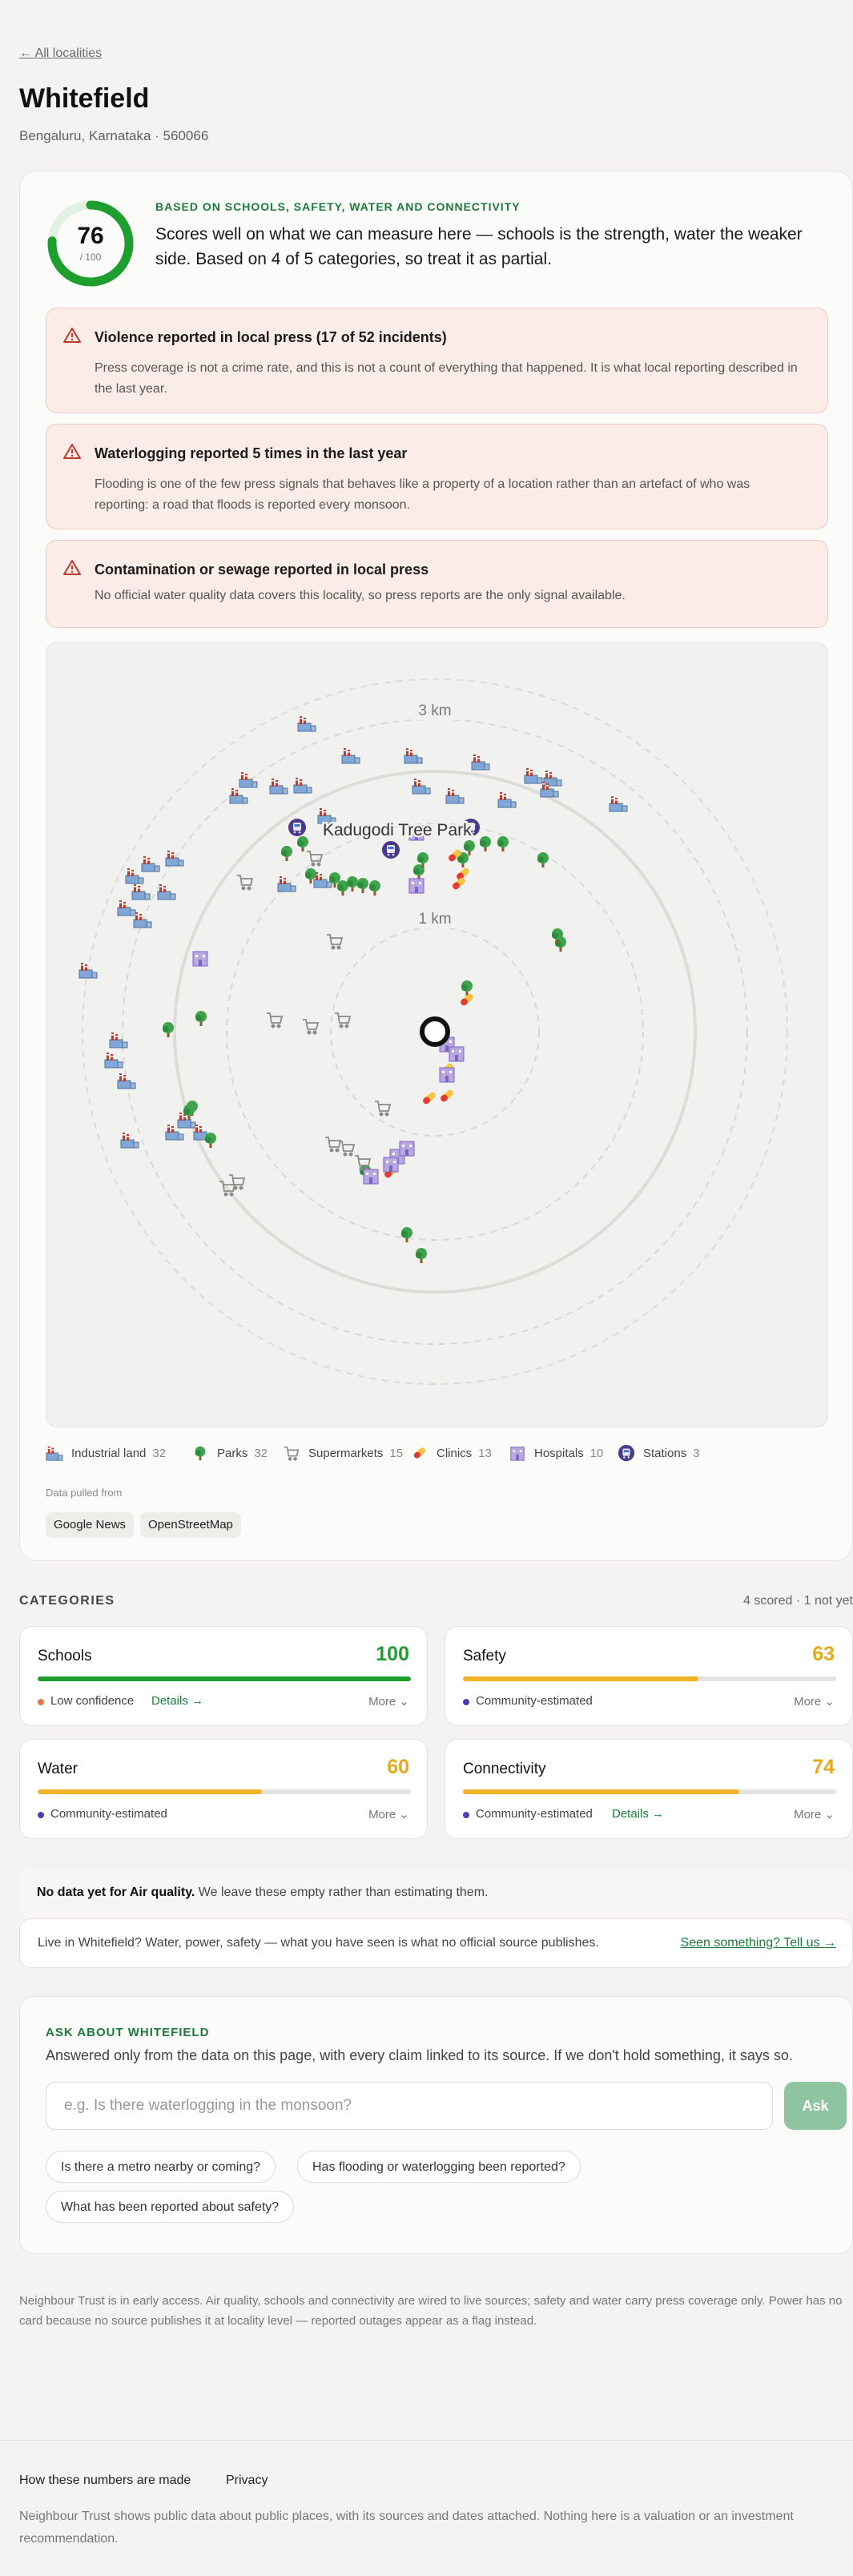  Describe the element at coordinates (105, 2480) in the screenshot. I see `footer-link-methodology: How these numbers are made` at that location.